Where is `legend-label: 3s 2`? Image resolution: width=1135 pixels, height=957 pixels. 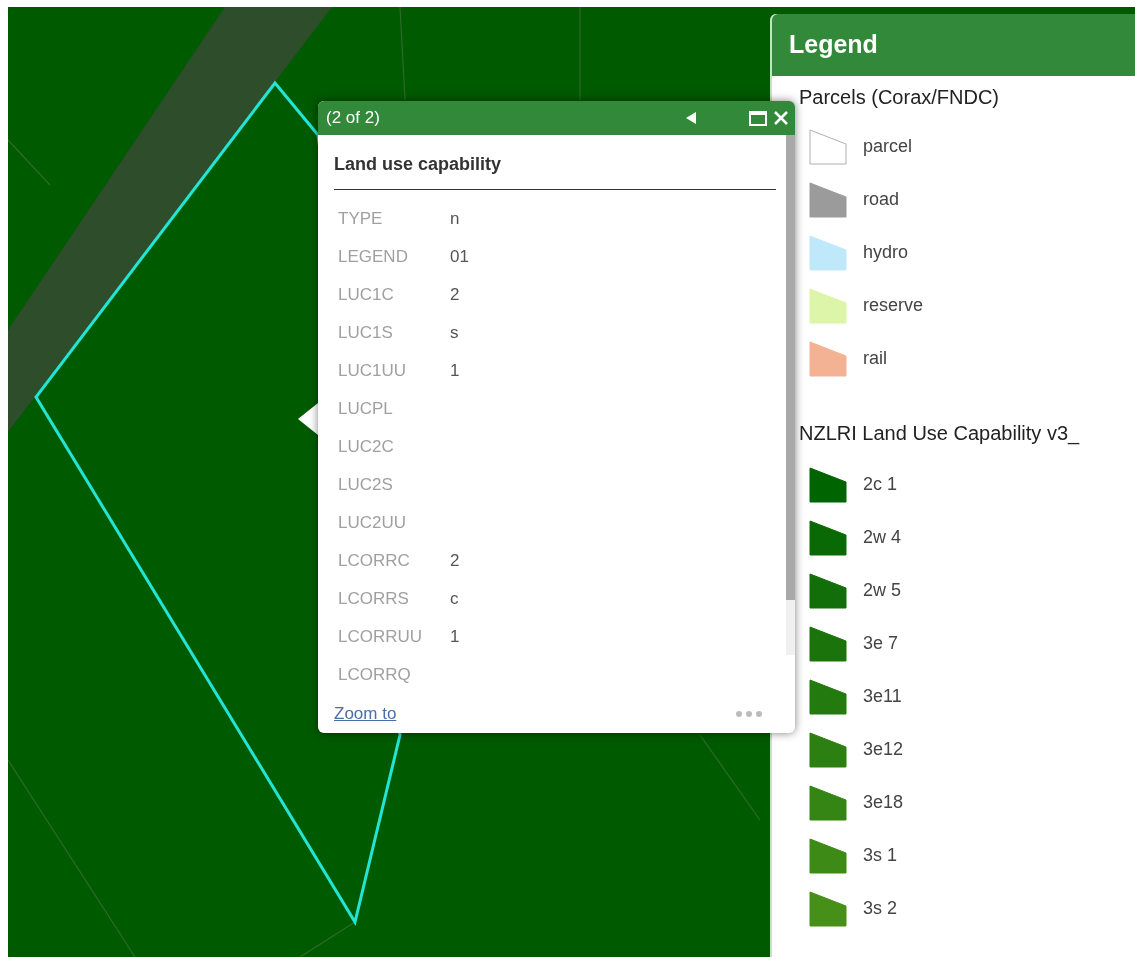
legend-label: 3s 2 is located at coordinates (880, 908).